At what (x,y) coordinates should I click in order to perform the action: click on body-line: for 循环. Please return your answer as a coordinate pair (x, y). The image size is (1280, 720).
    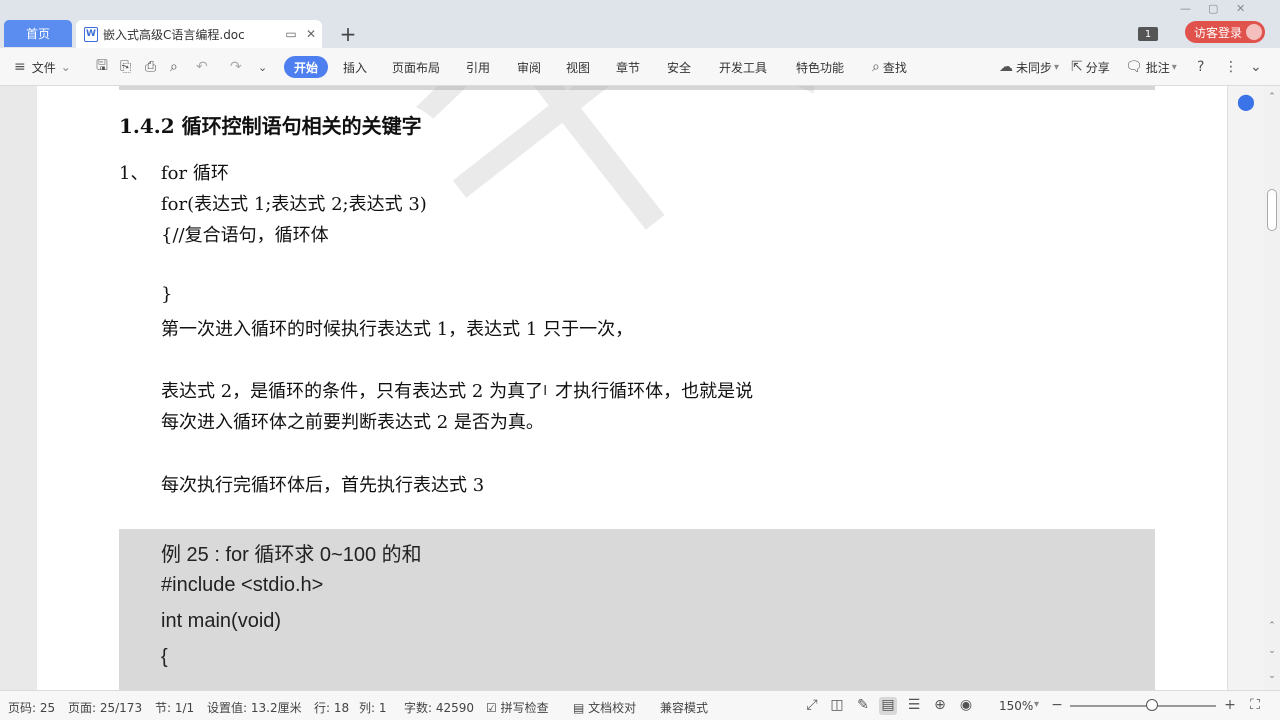
    Looking at the image, I should click on (195, 173).